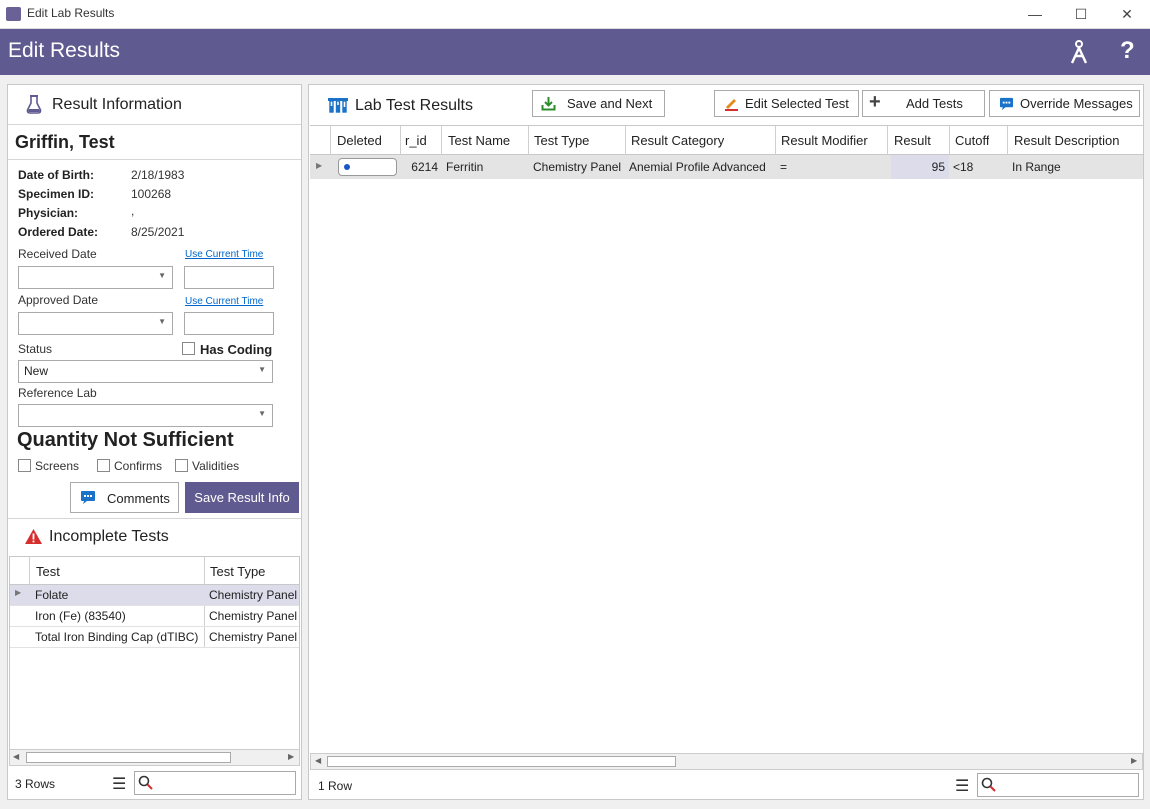 The image size is (1150, 809). I want to click on reference-lab-dropdown: ▼, so click(145, 415).